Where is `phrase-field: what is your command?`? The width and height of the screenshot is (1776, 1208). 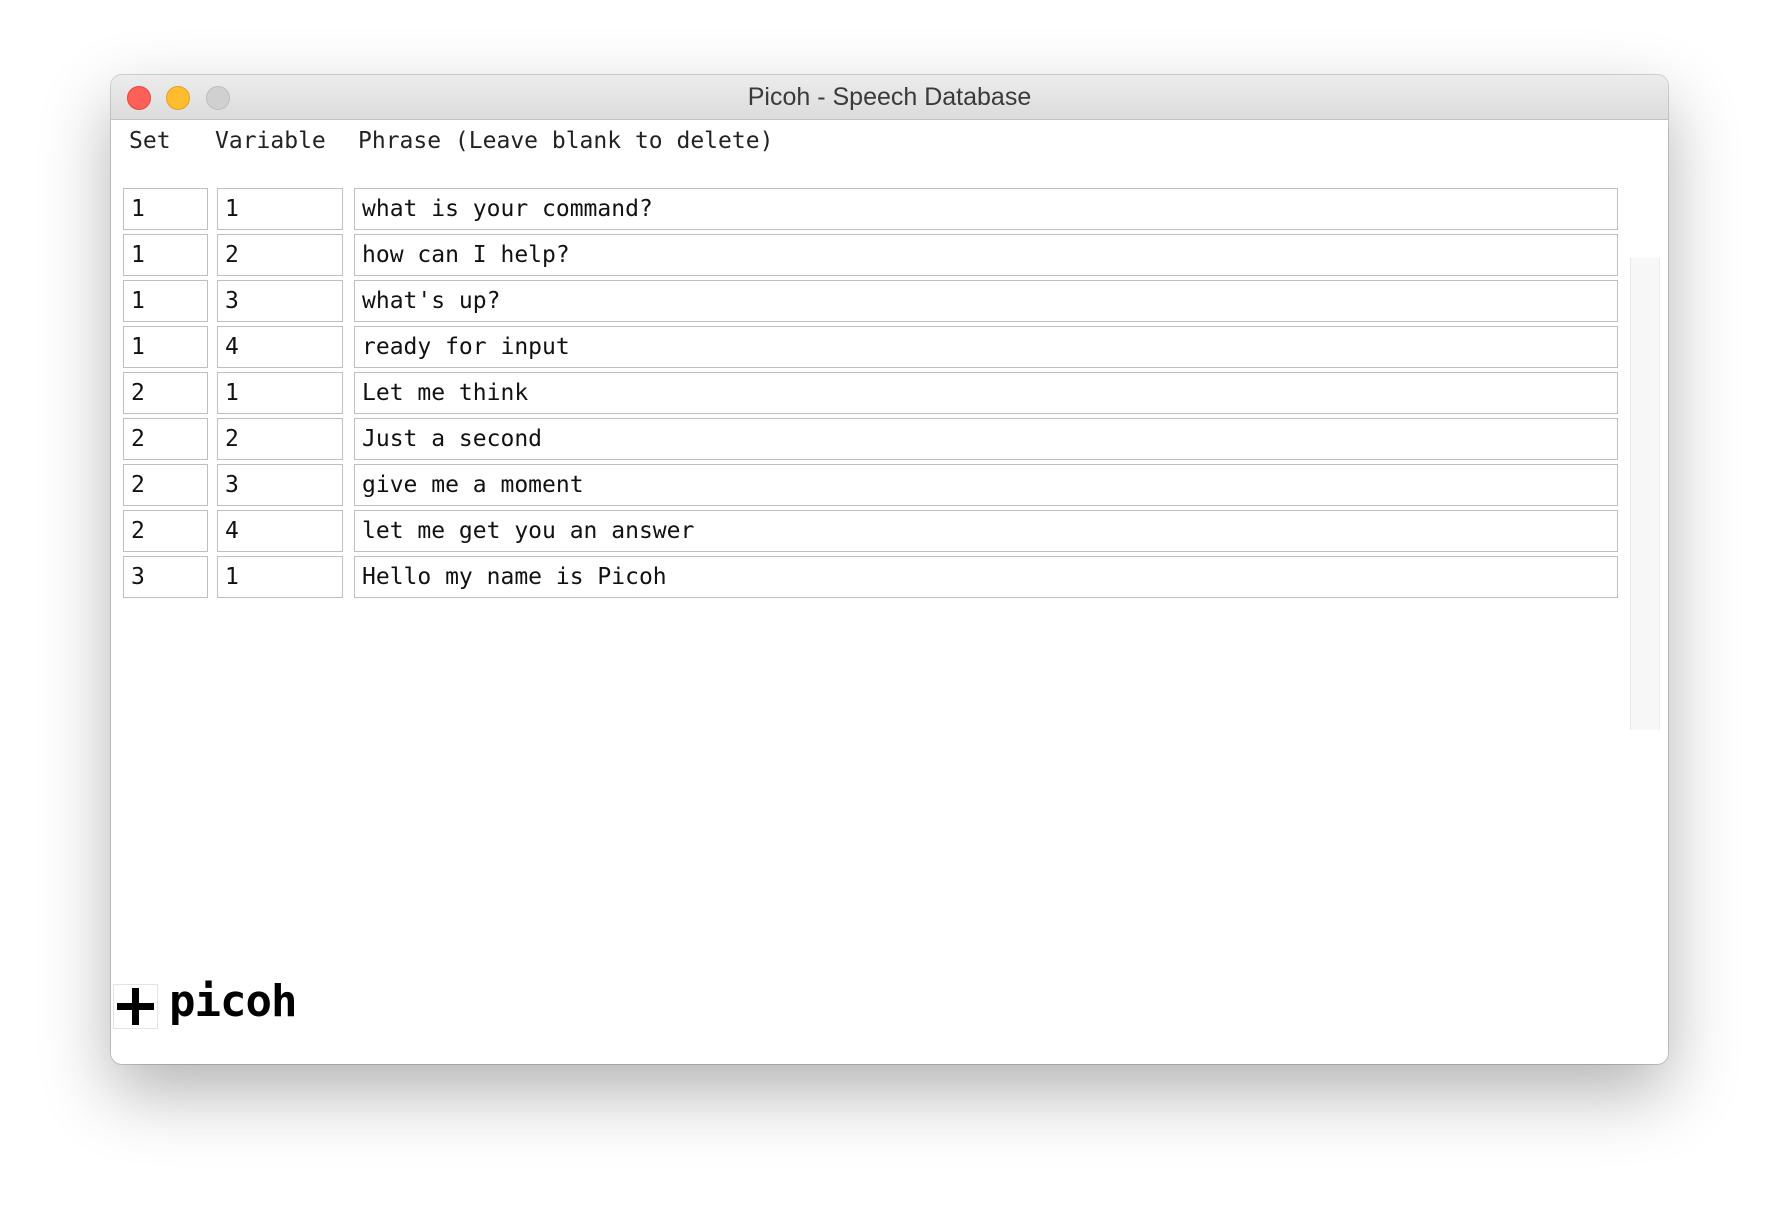
phrase-field: what is your command? is located at coordinates (986, 209).